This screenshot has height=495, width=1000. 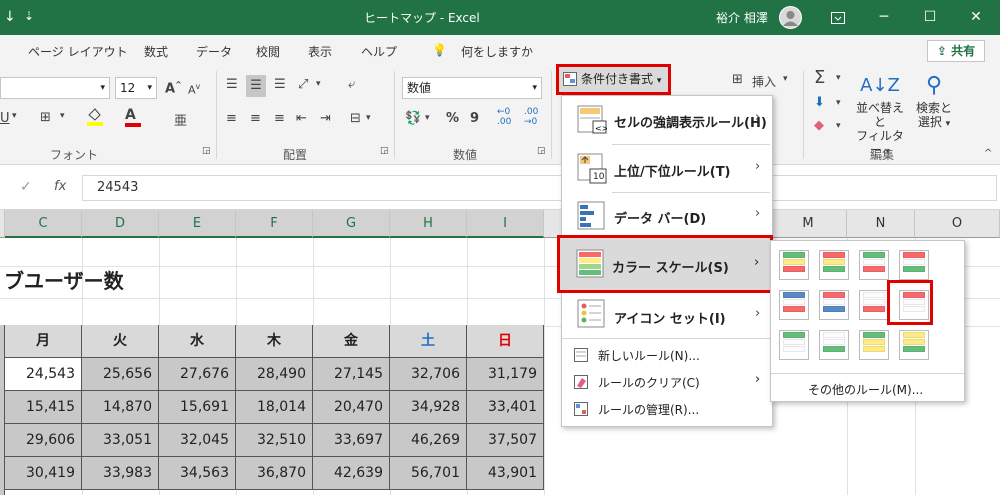 What do you see at coordinates (303, 84) in the screenshot?
I see `orientation-icon: ⤢` at bounding box center [303, 84].